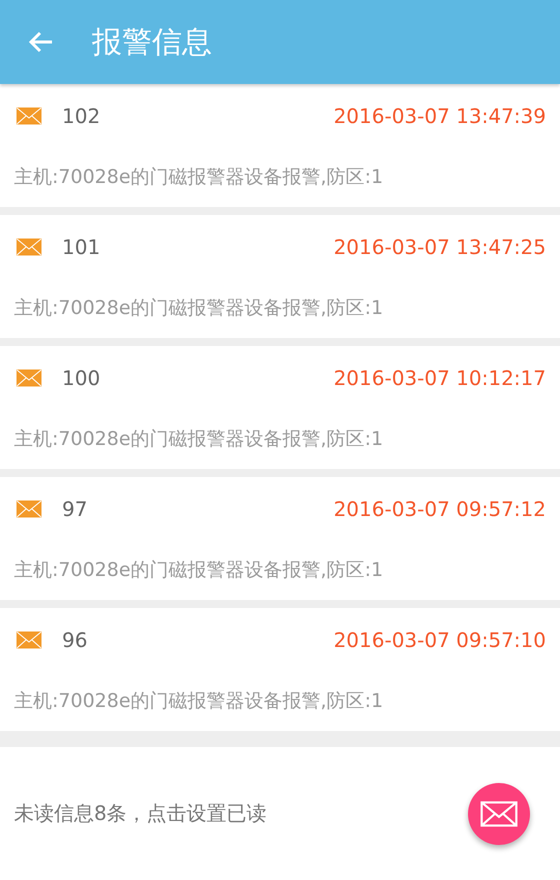 This screenshot has height=880, width=560. I want to click on alarm-card: 101 2016-03-07 13:47:25 主机:70028e的门磁报警器设备报警,防区:1, so click(280, 276).